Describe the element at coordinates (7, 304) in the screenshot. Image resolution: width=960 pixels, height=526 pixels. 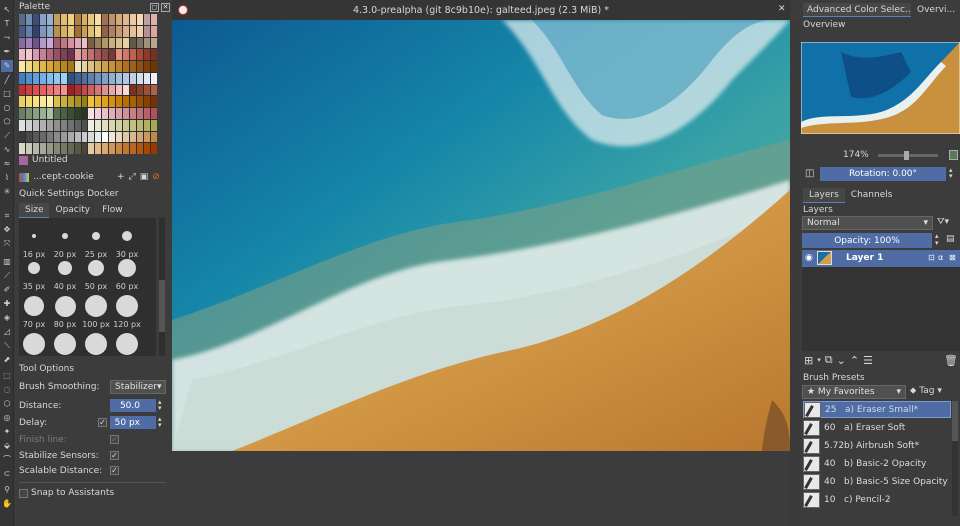
I see `smart-patch-tool-icon: ✚` at that location.